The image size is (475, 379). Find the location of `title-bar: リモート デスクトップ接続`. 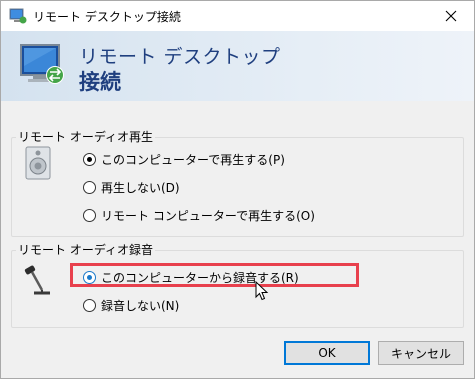

title-bar: リモート デスクトップ接続 is located at coordinates (237, 16).